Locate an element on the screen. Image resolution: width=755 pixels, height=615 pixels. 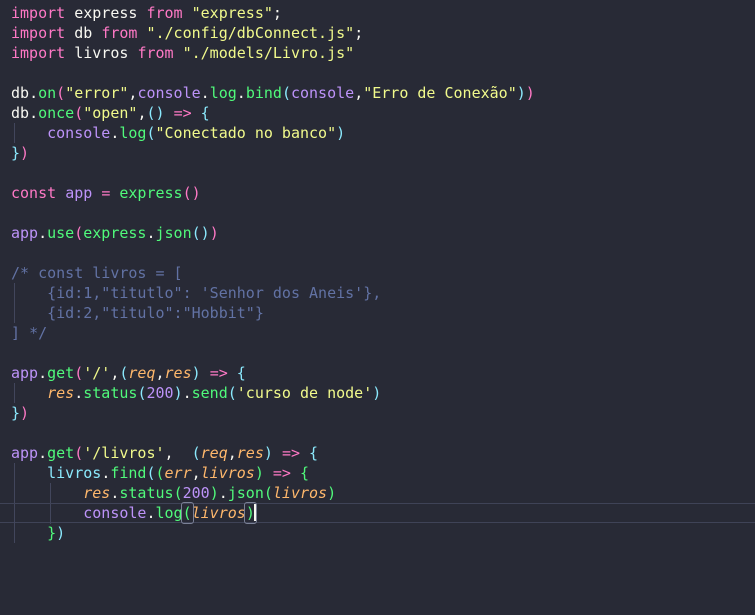
token-semicolon: ; is located at coordinates (359, 33).